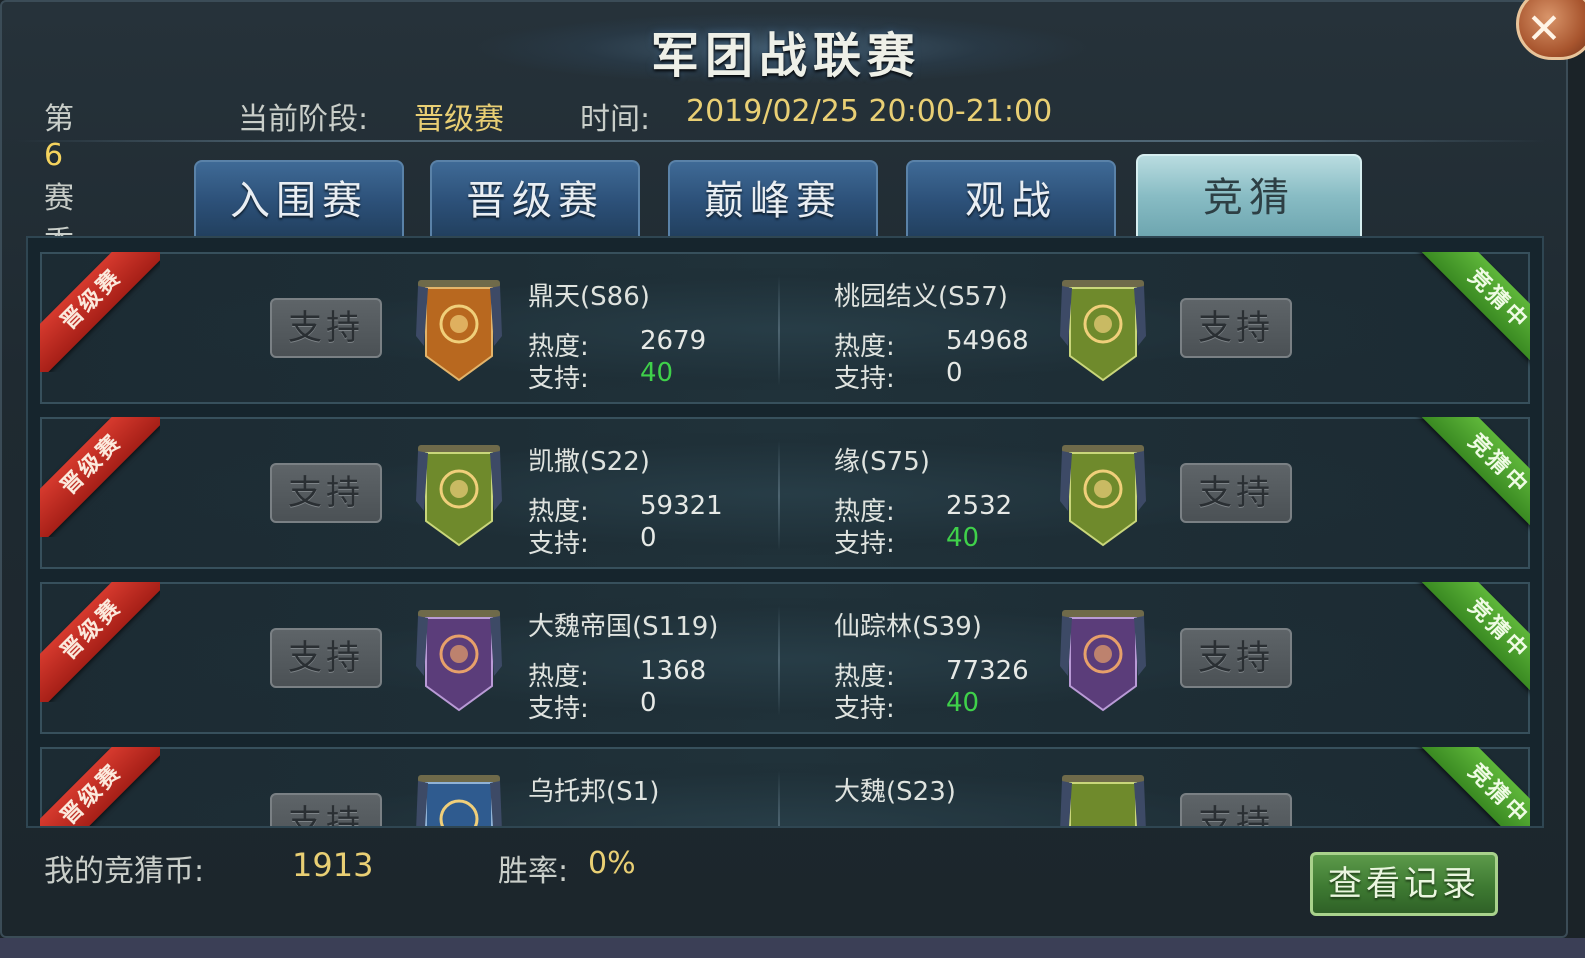  What do you see at coordinates (303, 119) in the screenshot?
I see `stage-label: 当前阶段:` at bounding box center [303, 119].